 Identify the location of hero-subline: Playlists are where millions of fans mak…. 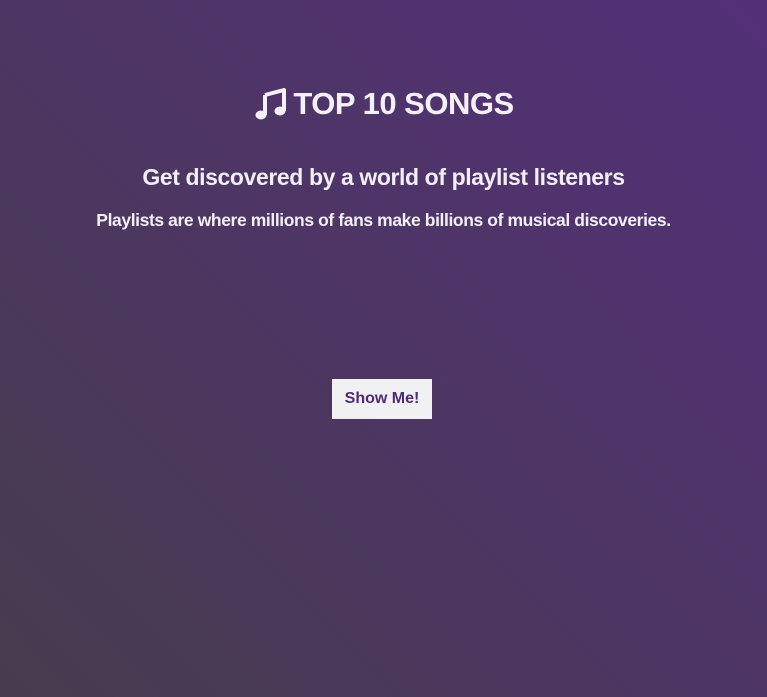
(383, 220).